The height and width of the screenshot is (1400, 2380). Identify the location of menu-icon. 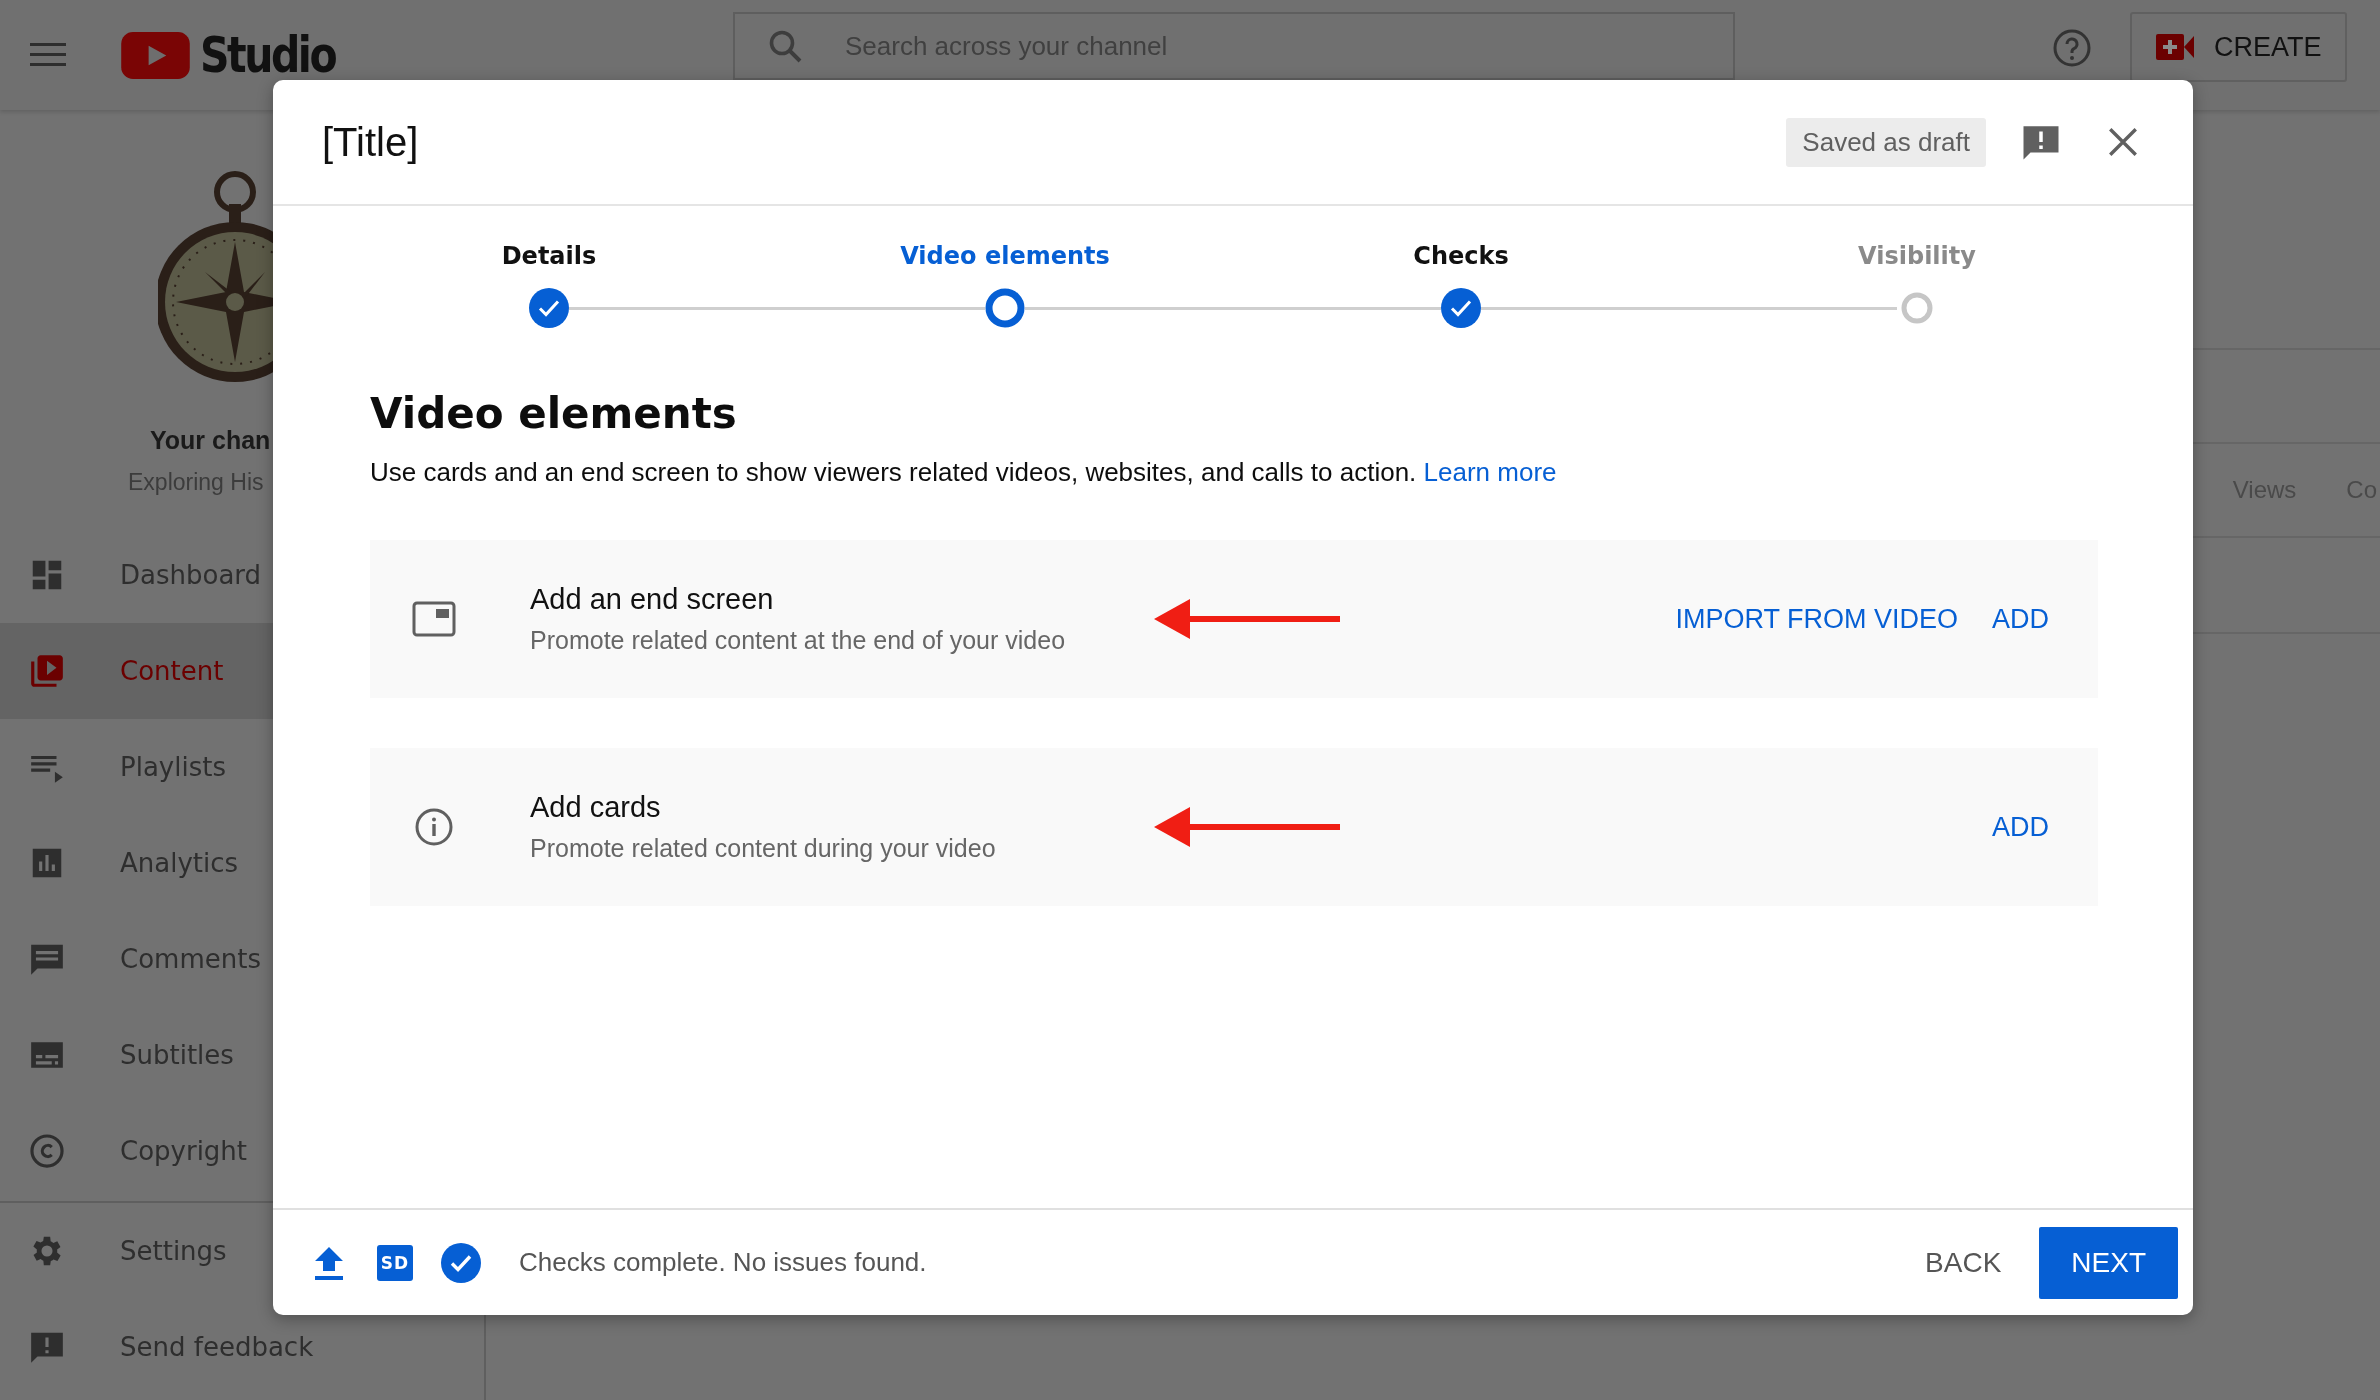
(48, 55).